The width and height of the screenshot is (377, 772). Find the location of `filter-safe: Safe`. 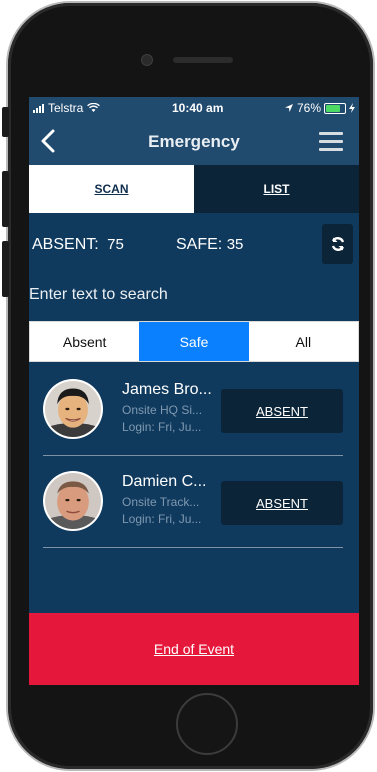

filter-safe: Safe is located at coordinates (194, 341).